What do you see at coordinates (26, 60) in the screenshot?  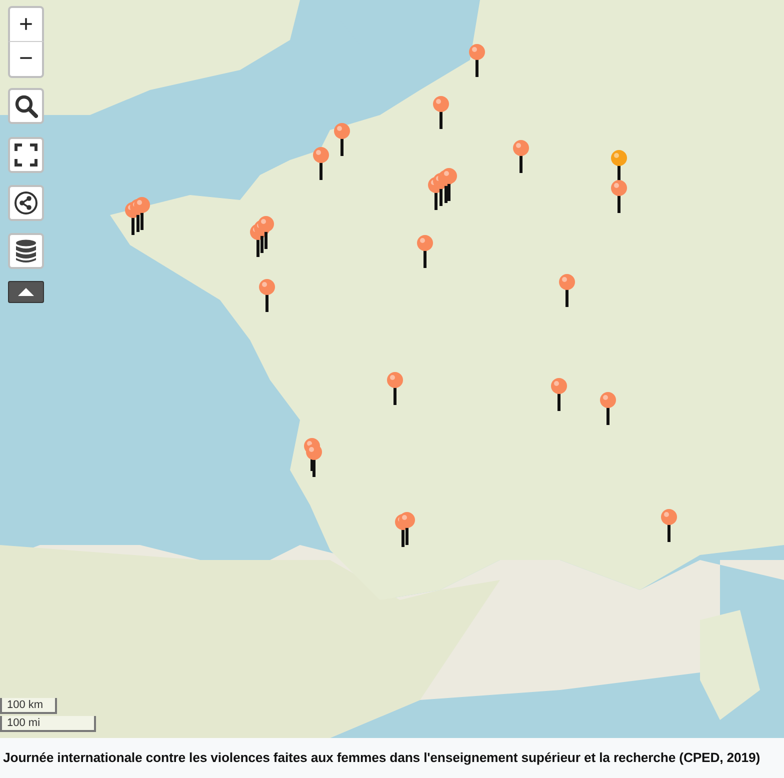 I see `zoom-out-button: −` at bounding box center [26, 60].